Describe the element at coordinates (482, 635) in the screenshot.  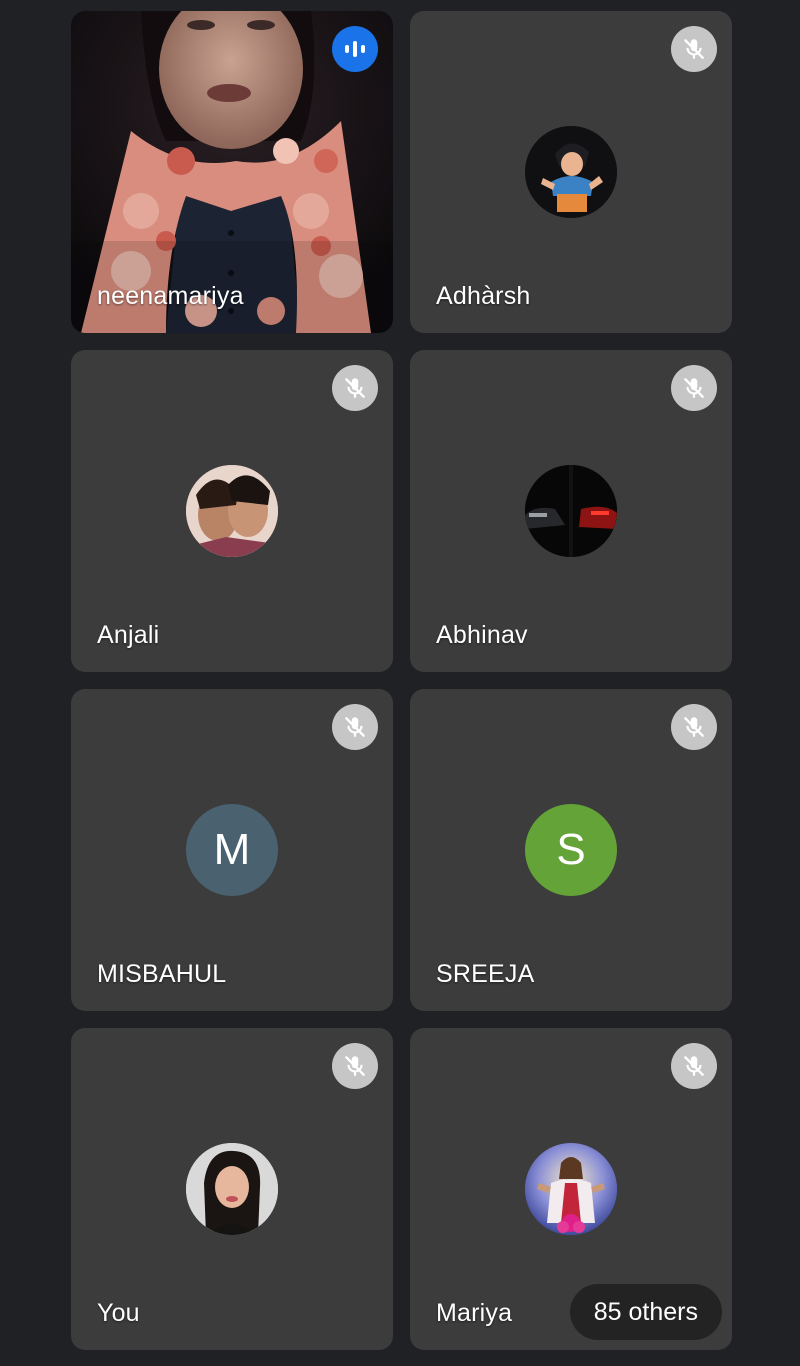
I see `participant-name: Abhinav` at that location.